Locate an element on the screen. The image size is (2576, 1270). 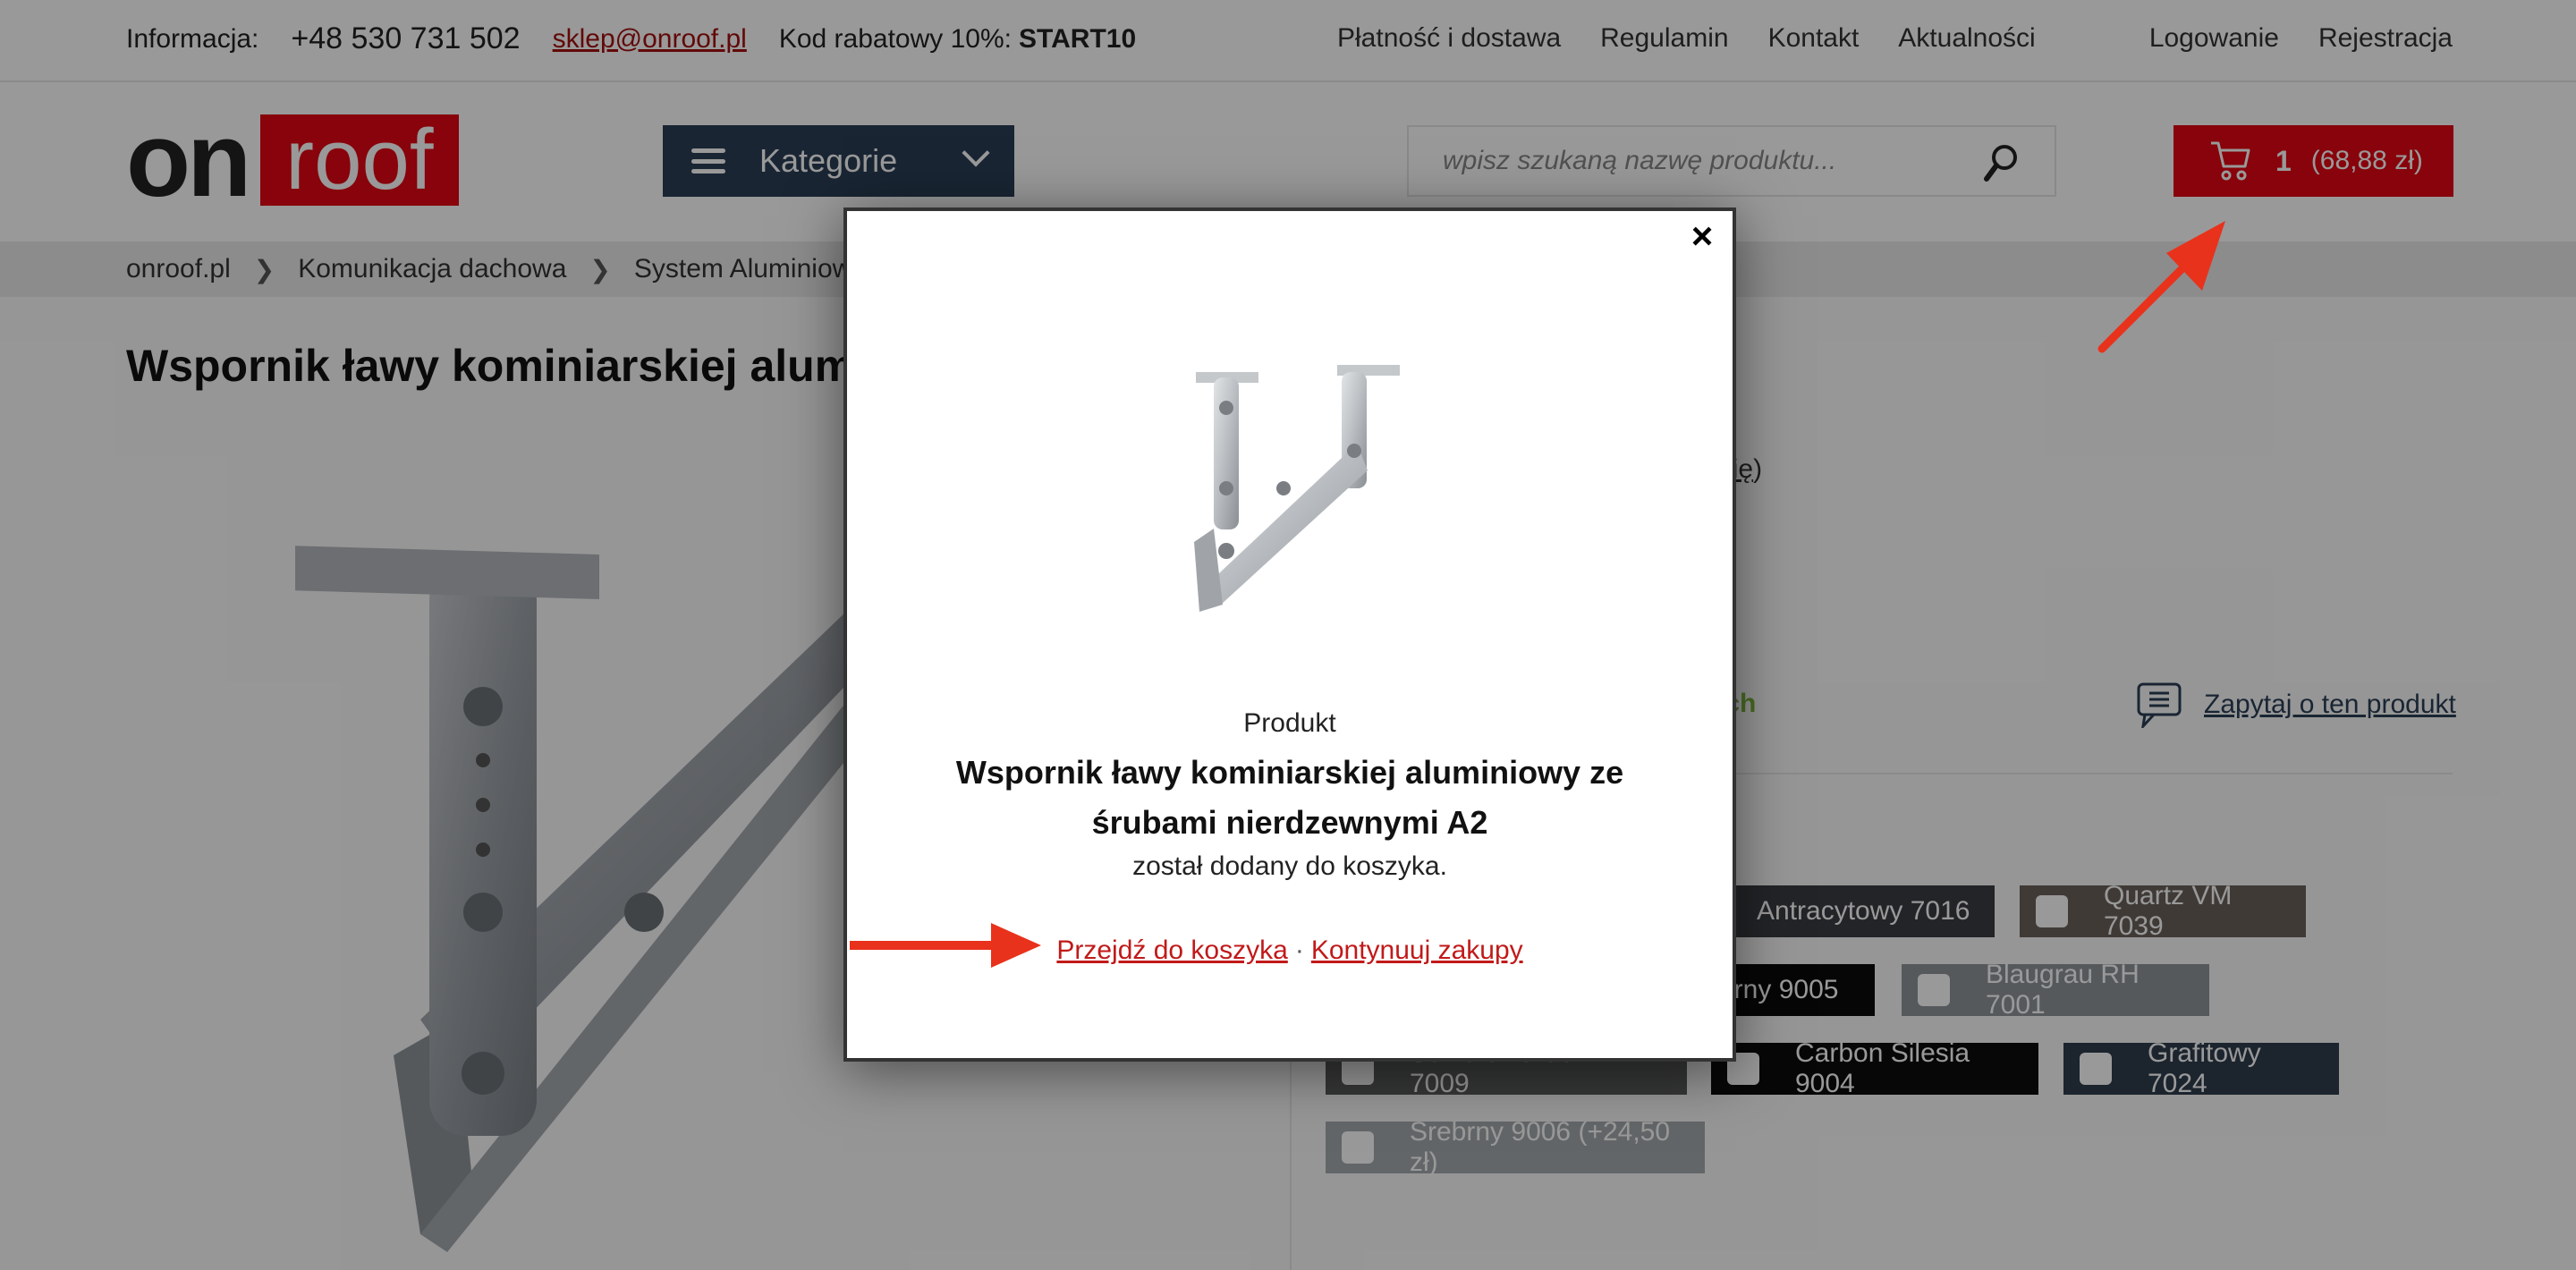
go-to-cart-link: Przejdź do koszyka is located at coordinates (1171, 951).